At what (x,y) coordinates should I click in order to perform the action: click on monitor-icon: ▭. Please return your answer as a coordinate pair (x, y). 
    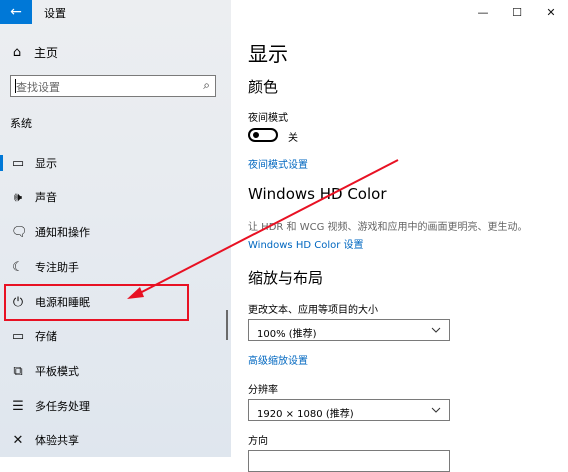
    Looking at the image, I should click on (18, 163).